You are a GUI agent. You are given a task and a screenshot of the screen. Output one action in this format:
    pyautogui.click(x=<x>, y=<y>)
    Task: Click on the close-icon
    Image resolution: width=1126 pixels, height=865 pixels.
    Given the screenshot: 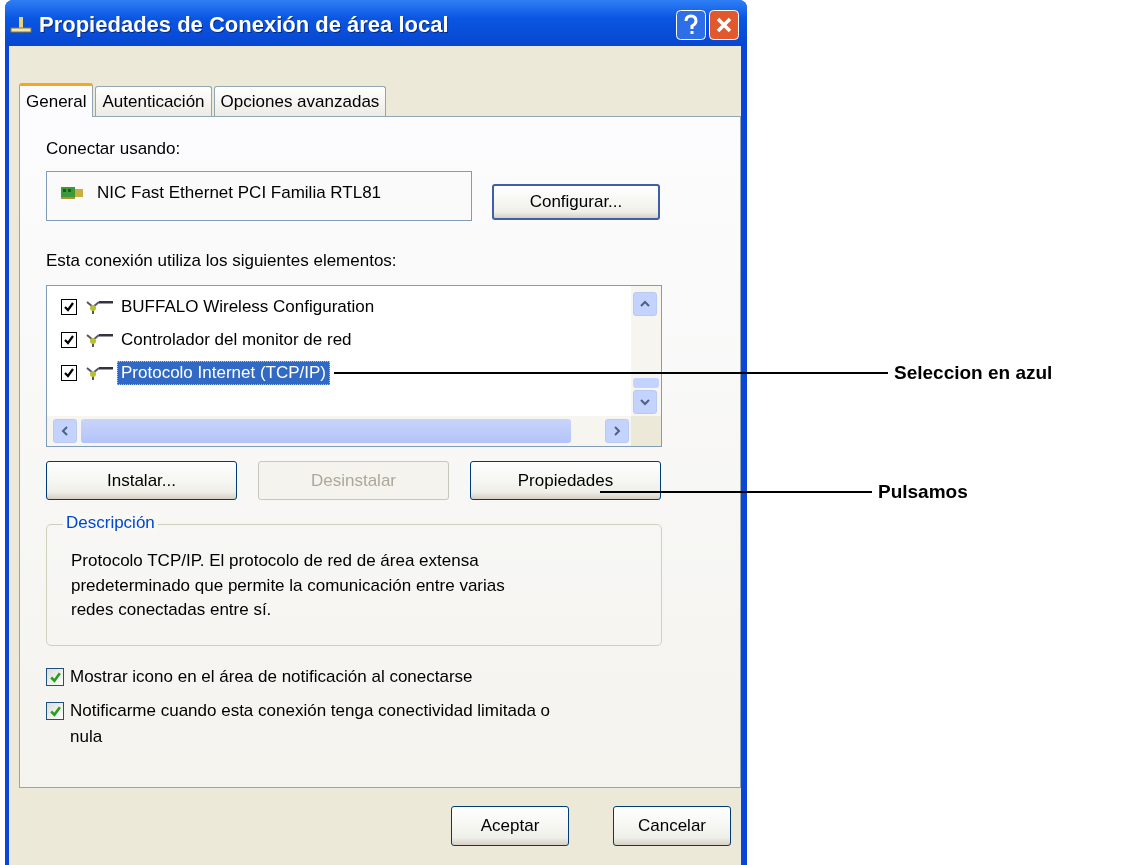 What is the action you would take?
    pyautogui.click(x=724, y=25)
    